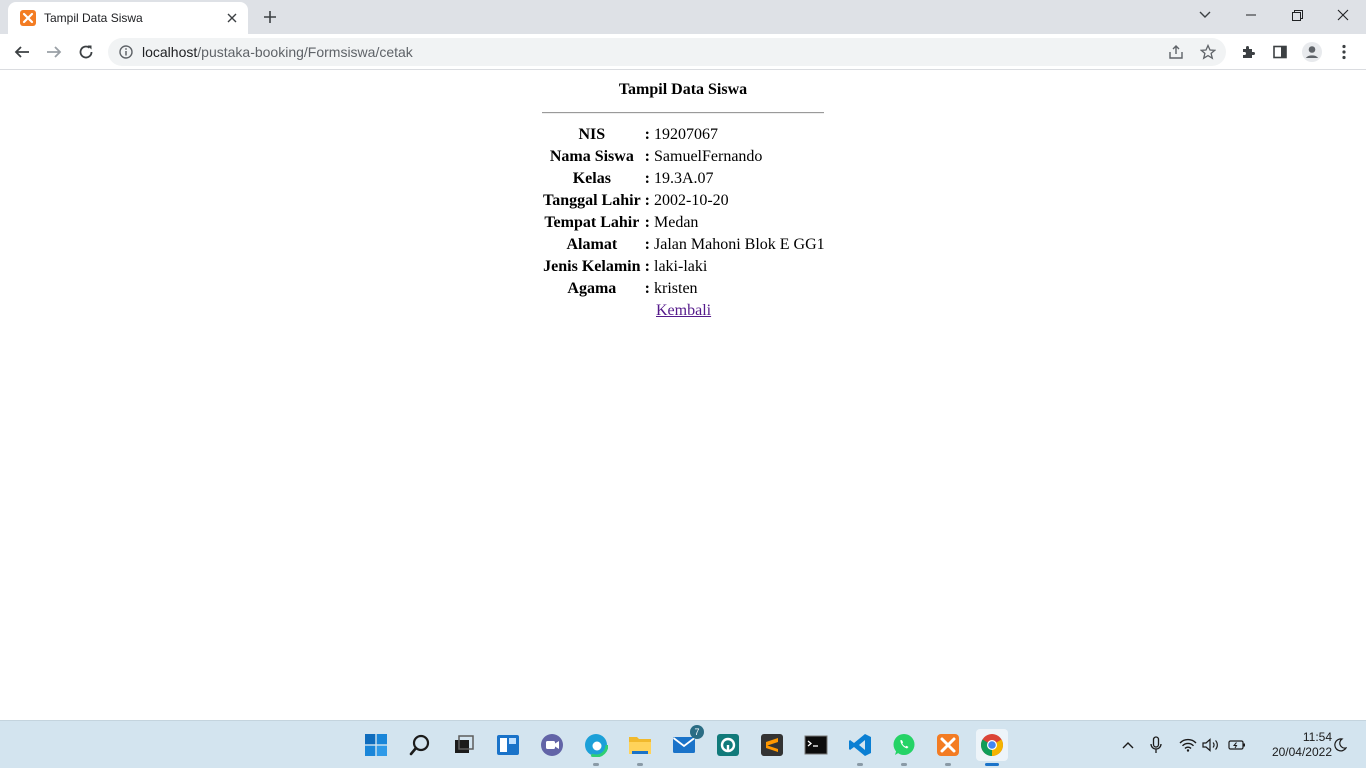 This screenshot has width=1366, height=768. What do you see at coordinates (592, 266) in the screenshot?
I see `field-label: Jenis Kelamin` at bounding box center [592, 266].